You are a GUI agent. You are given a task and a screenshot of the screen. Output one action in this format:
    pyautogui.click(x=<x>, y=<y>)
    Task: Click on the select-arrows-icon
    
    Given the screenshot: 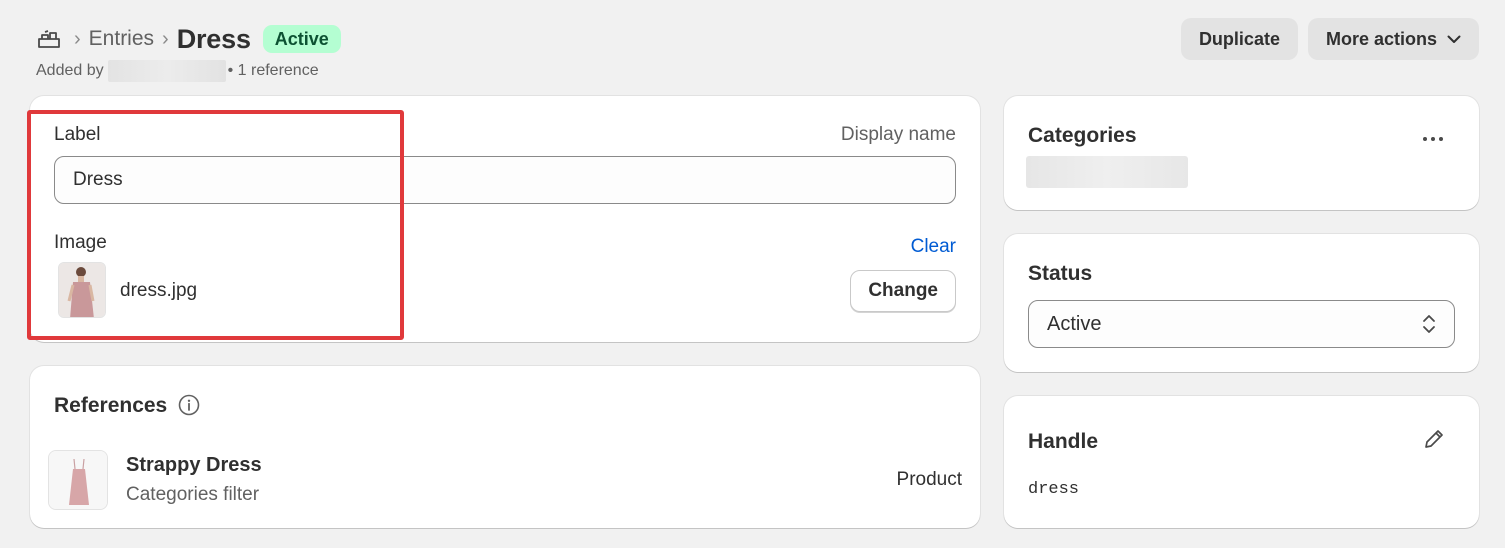 What is the action you would take?
    pyautogui.click(x=1429, y=327)
    